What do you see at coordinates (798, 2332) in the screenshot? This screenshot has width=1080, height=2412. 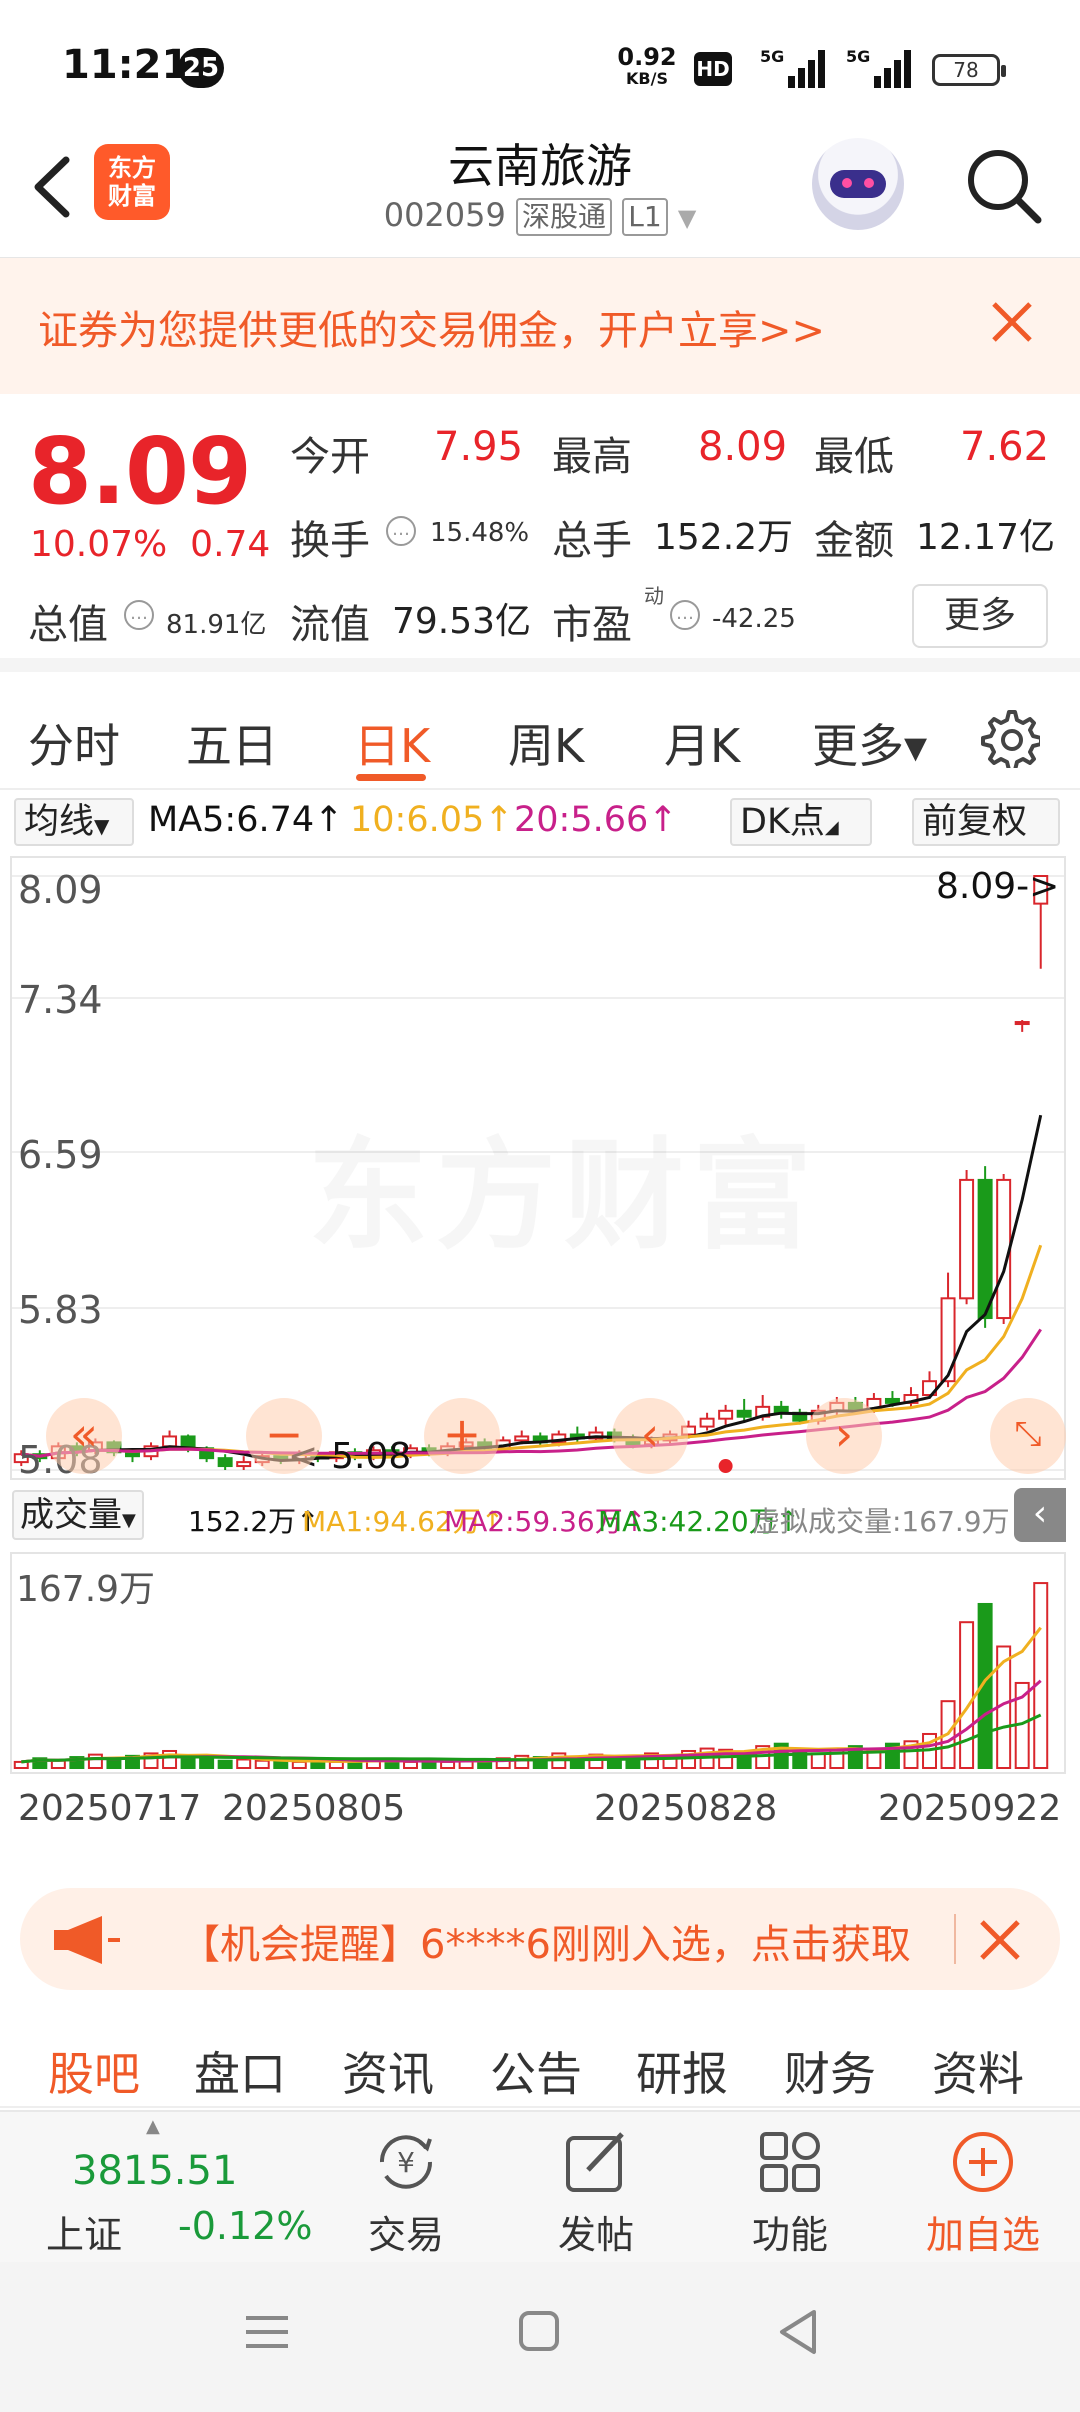 I see `back-icon` at bounding box center [798, 2332].